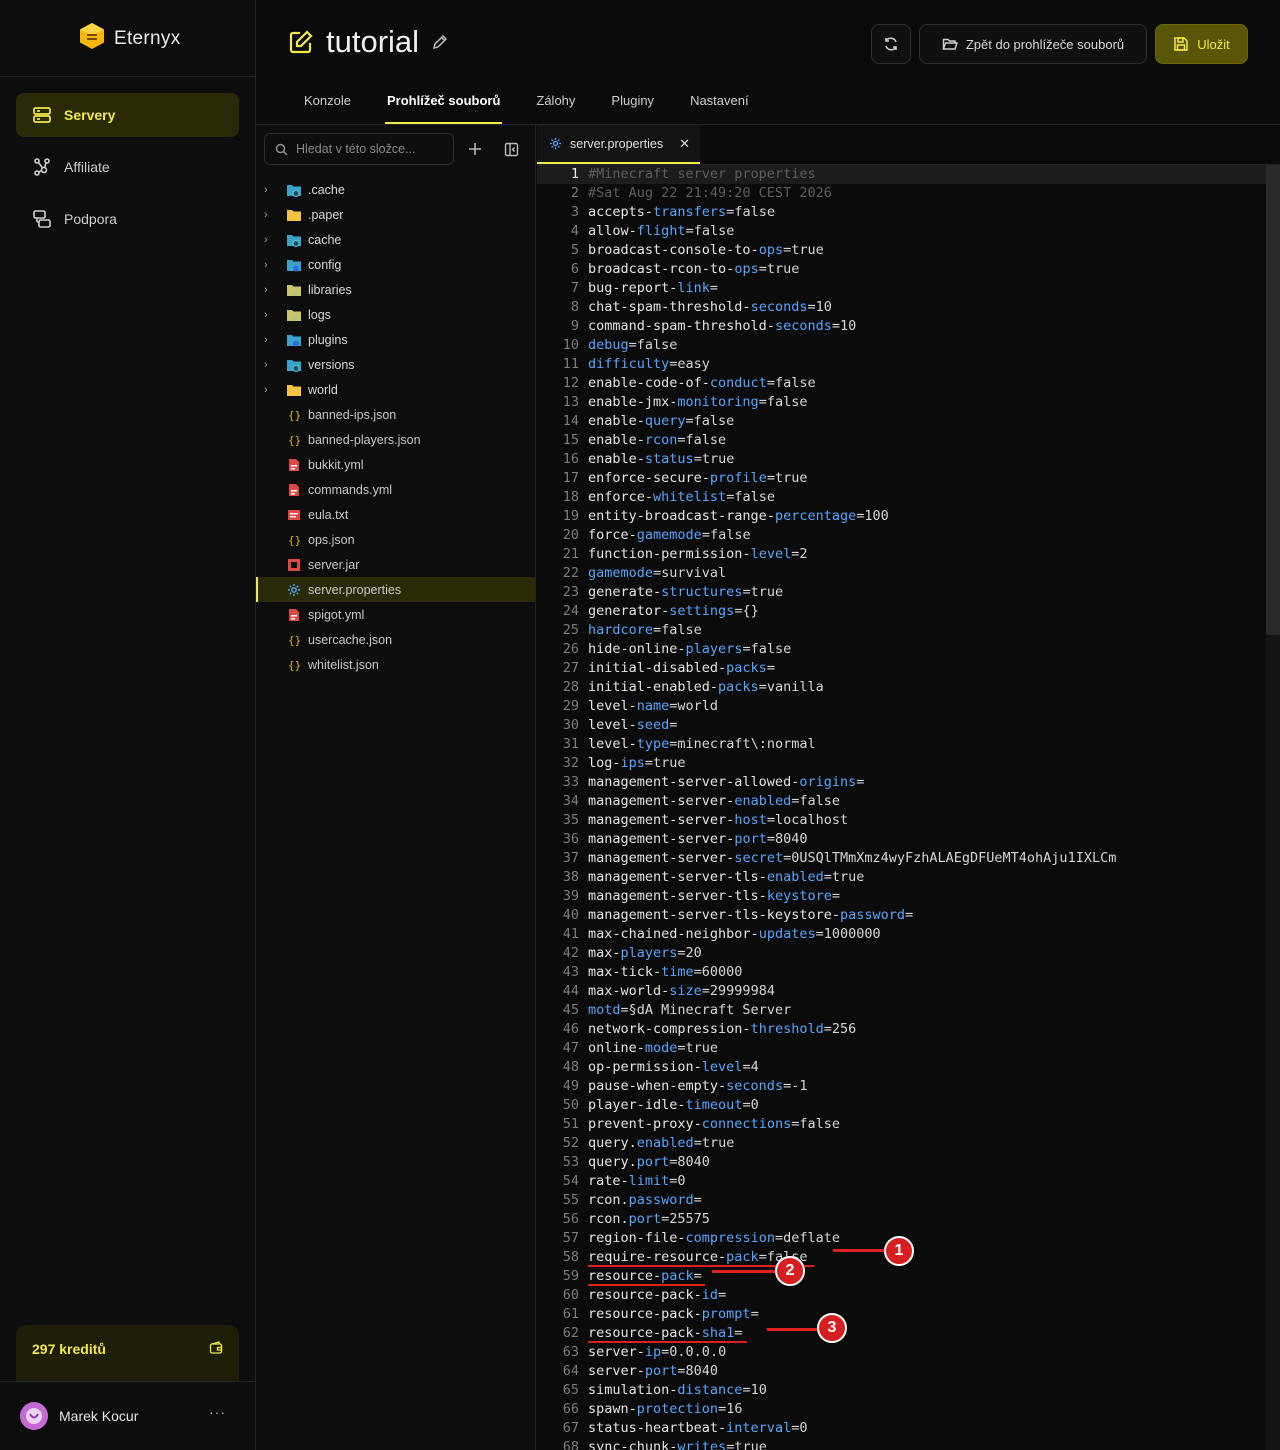 The height and width of the screenshot is (1450, 1280). What do you see at coordinates (395, 664) in the screenshot?
I see `file-item: {} whitelist.json` at bounding box center [395, 664].